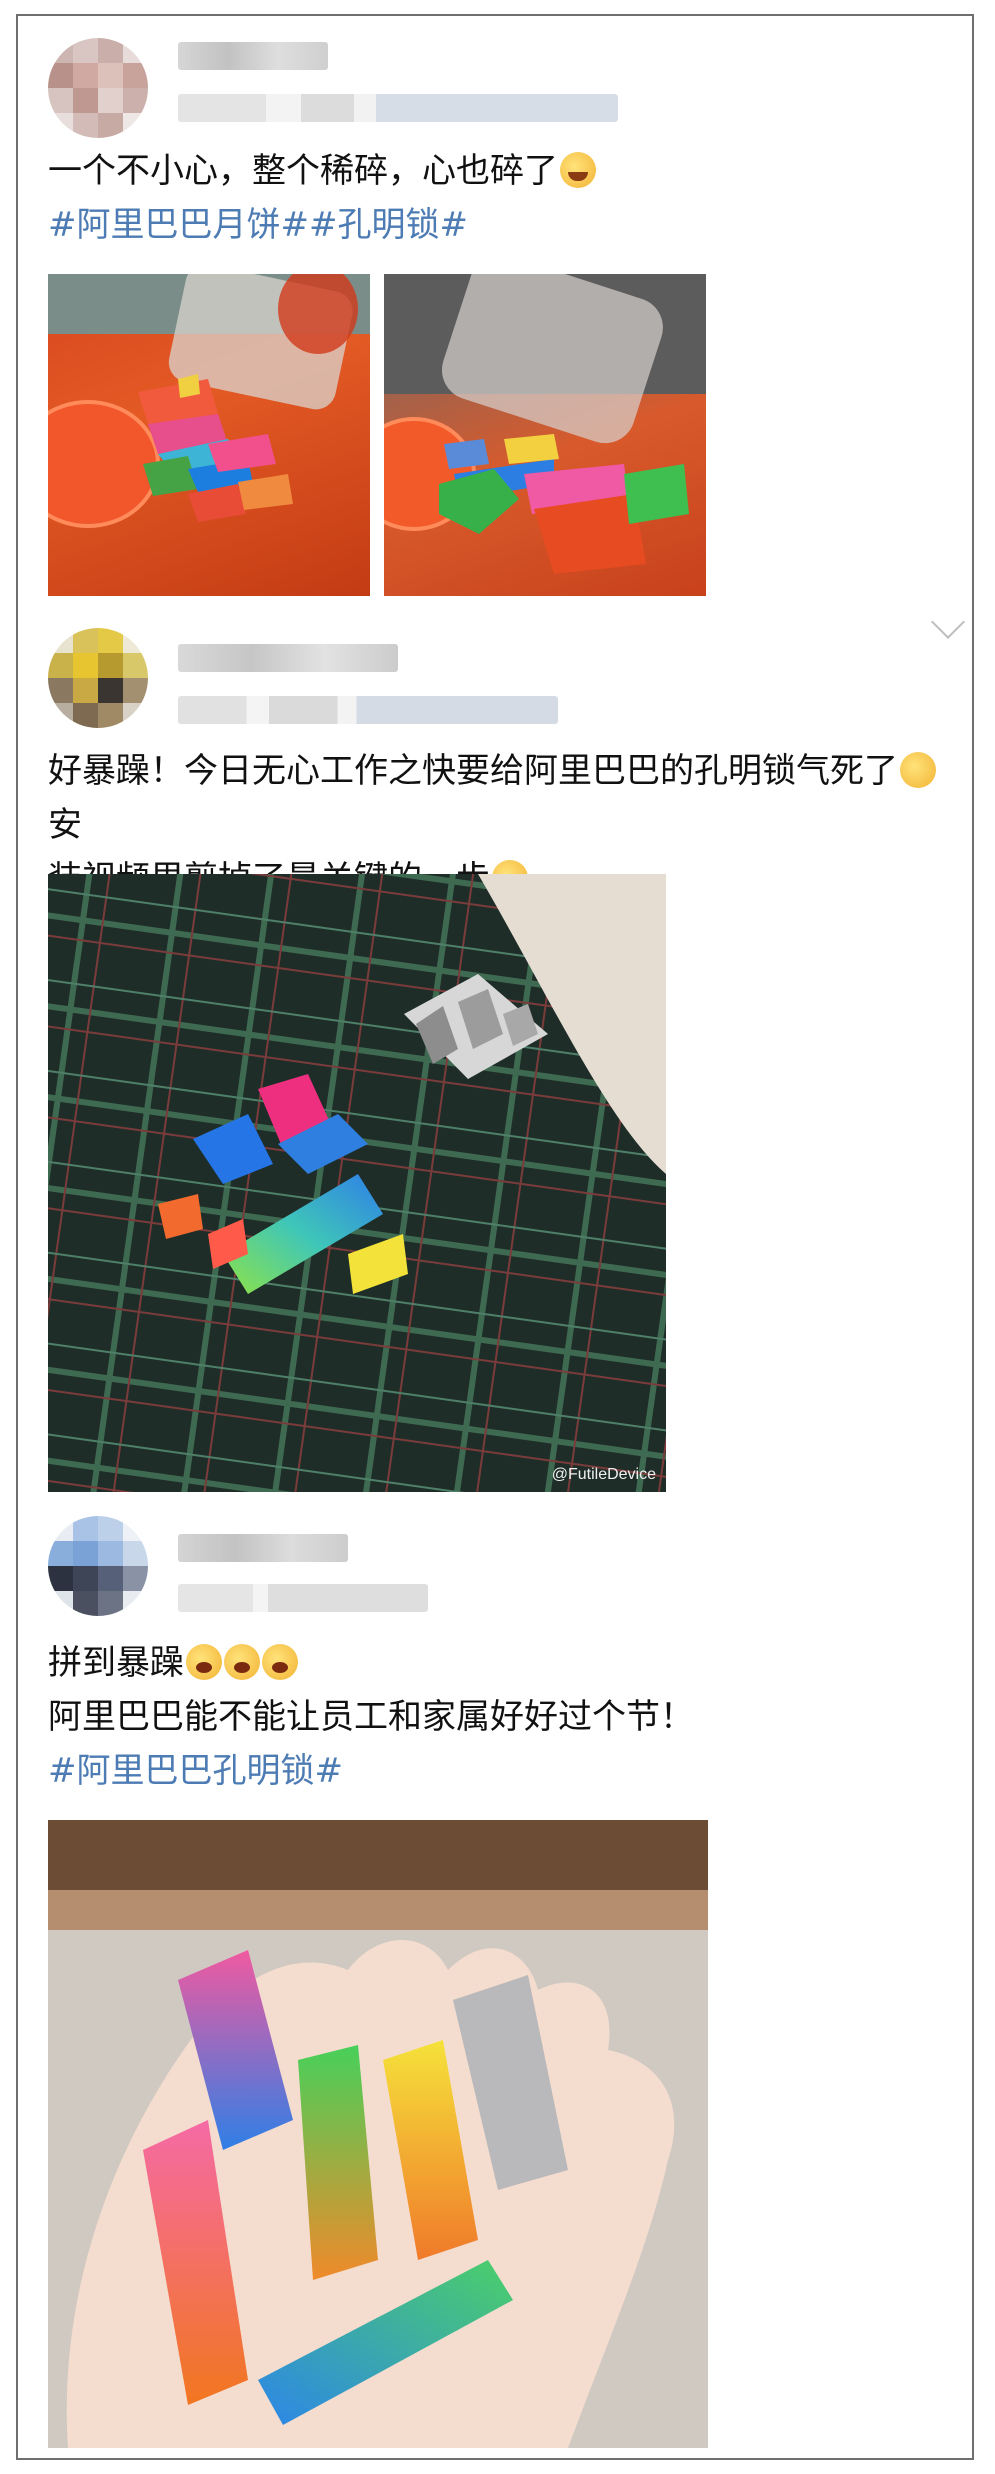  What do you see at coordinates (303, 171) in the screenshot?
I see `post-text-line: 一个不小心，整个稀碎，心也碎了` at bounding box center [303, 171].